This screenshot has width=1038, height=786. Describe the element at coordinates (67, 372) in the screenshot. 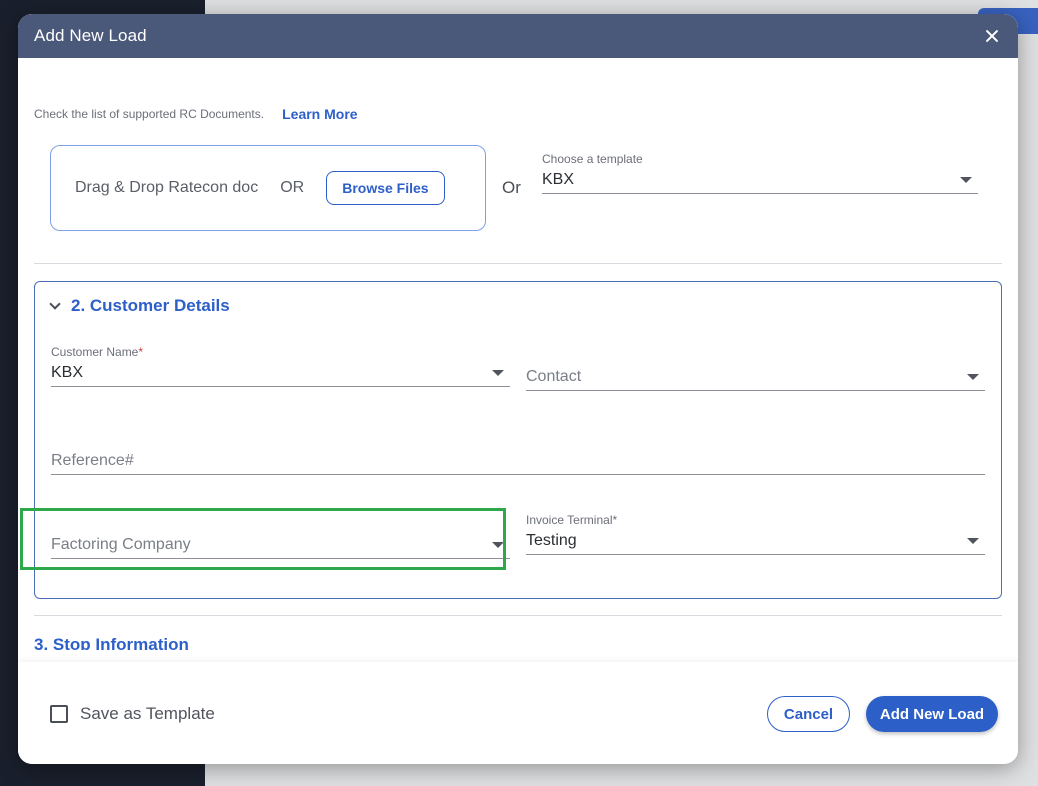

I see `customer-name-value: KBX` at that location.